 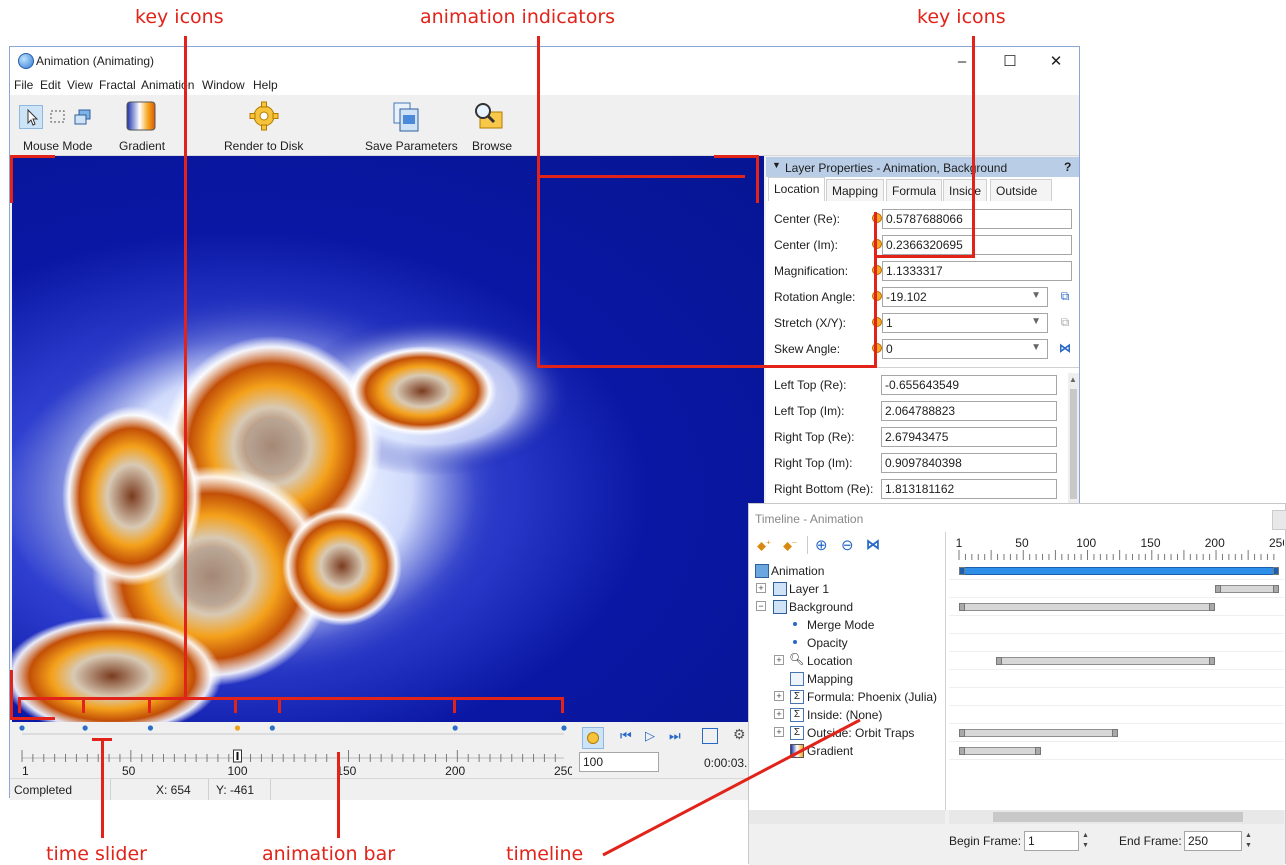 I want to click on record-key-button, so click(x=593, y=738).